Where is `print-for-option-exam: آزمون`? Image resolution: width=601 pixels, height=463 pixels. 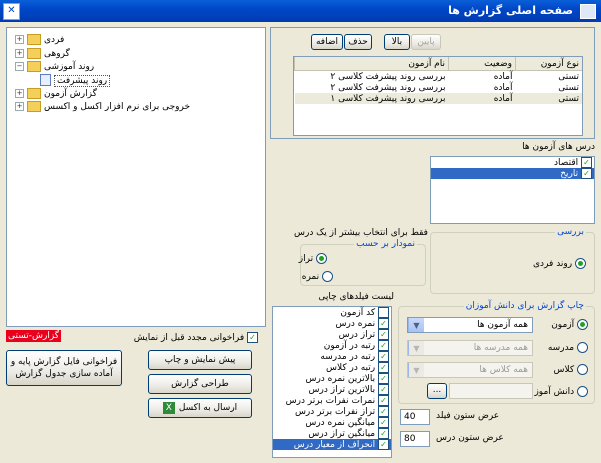
print-for-option-exam: آزمون is located at coordinates (569, 324).